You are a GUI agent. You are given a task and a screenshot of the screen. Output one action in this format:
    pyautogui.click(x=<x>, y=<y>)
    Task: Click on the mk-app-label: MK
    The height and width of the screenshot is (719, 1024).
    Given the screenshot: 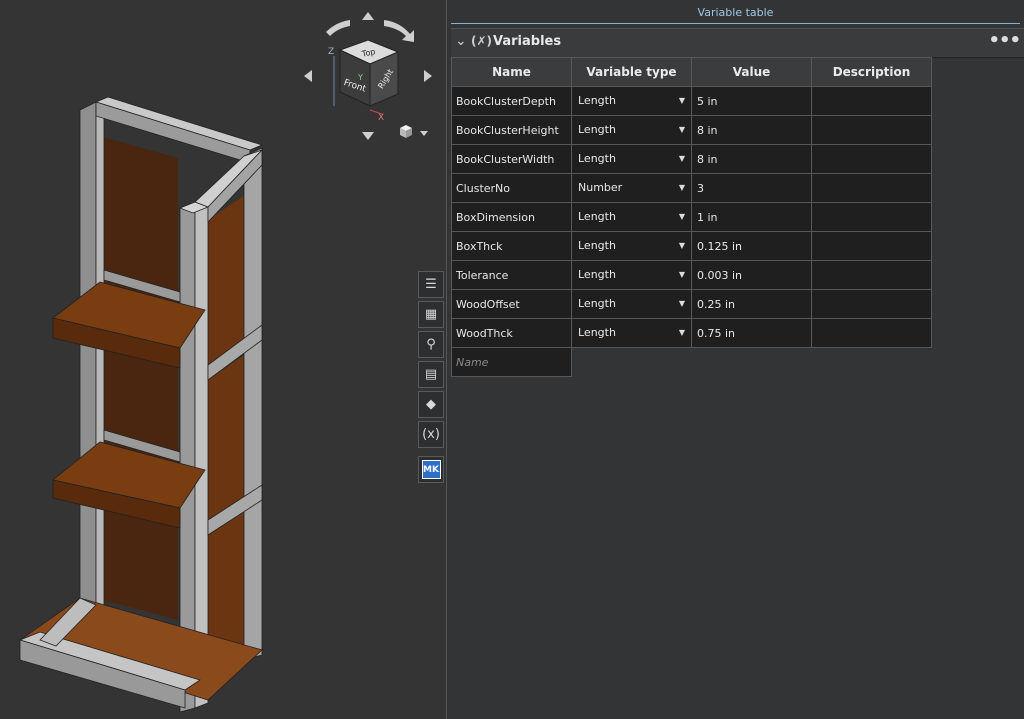 What is the action you would take?
    pyautogui.click(x=431, y=469)
    